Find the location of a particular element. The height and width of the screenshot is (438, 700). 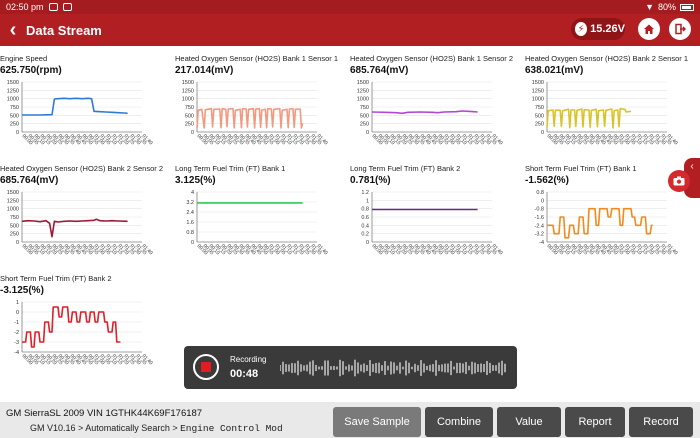

exit-button is located at coordinates (680, 29).